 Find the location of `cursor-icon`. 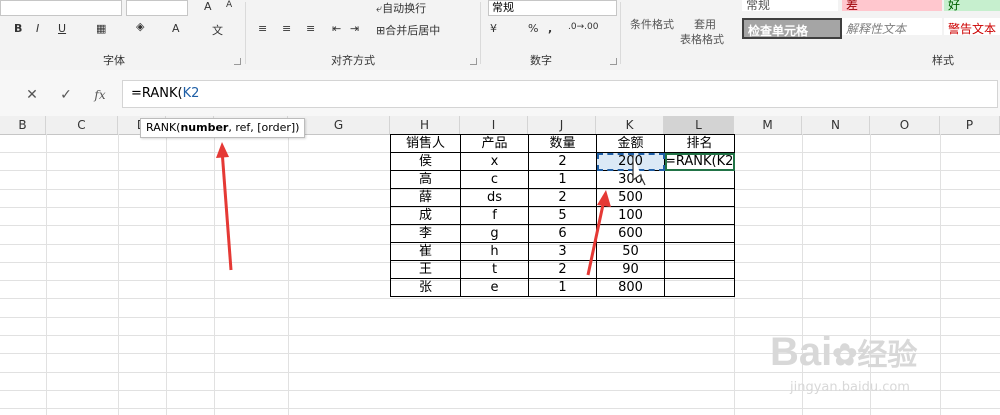

cursor-icon is located at coordinates (639, 170).